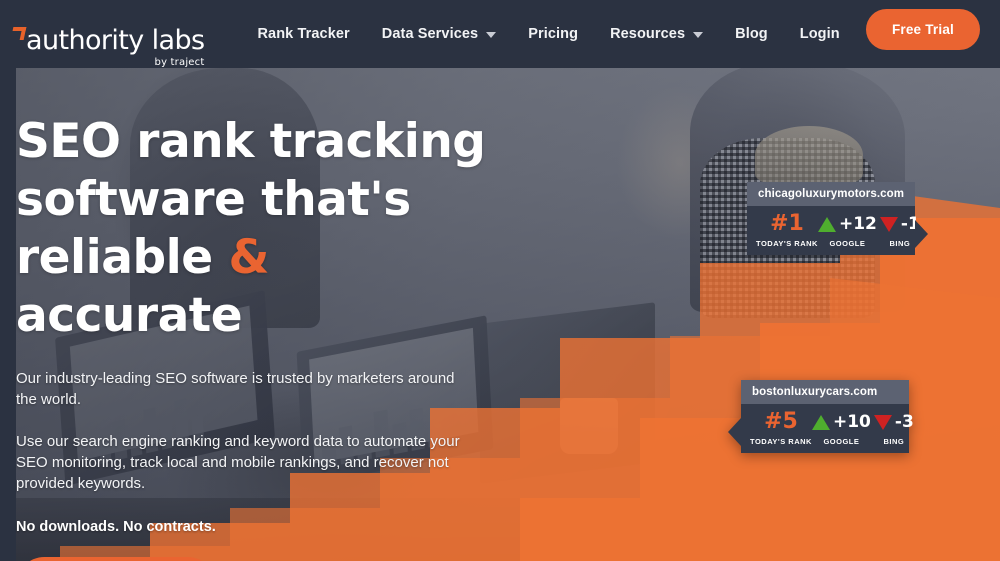 The height and width of the screenshot is (561, 1000). I want to click on metric-google: +10 GOOGLE, so click(841, 428).